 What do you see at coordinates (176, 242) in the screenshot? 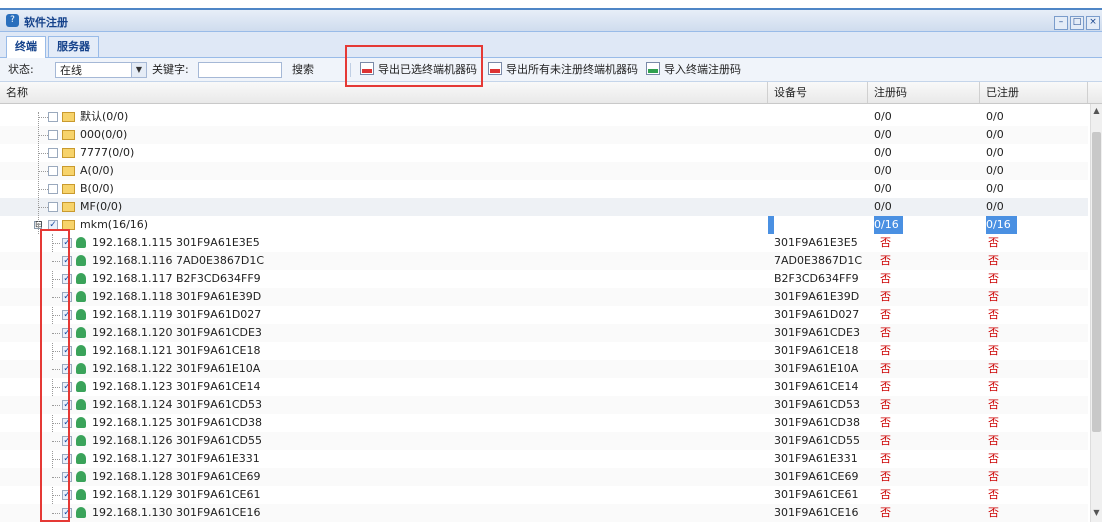
I see `terminal-name: 192.168.1.115 301F9A61E3E5` at bounding box center [176, 242].